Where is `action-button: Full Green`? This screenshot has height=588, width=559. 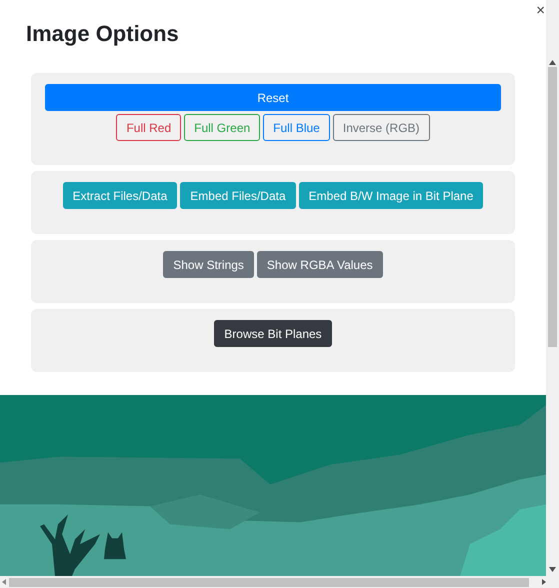 action-button: Full Green is located at coordinates (222, 127).